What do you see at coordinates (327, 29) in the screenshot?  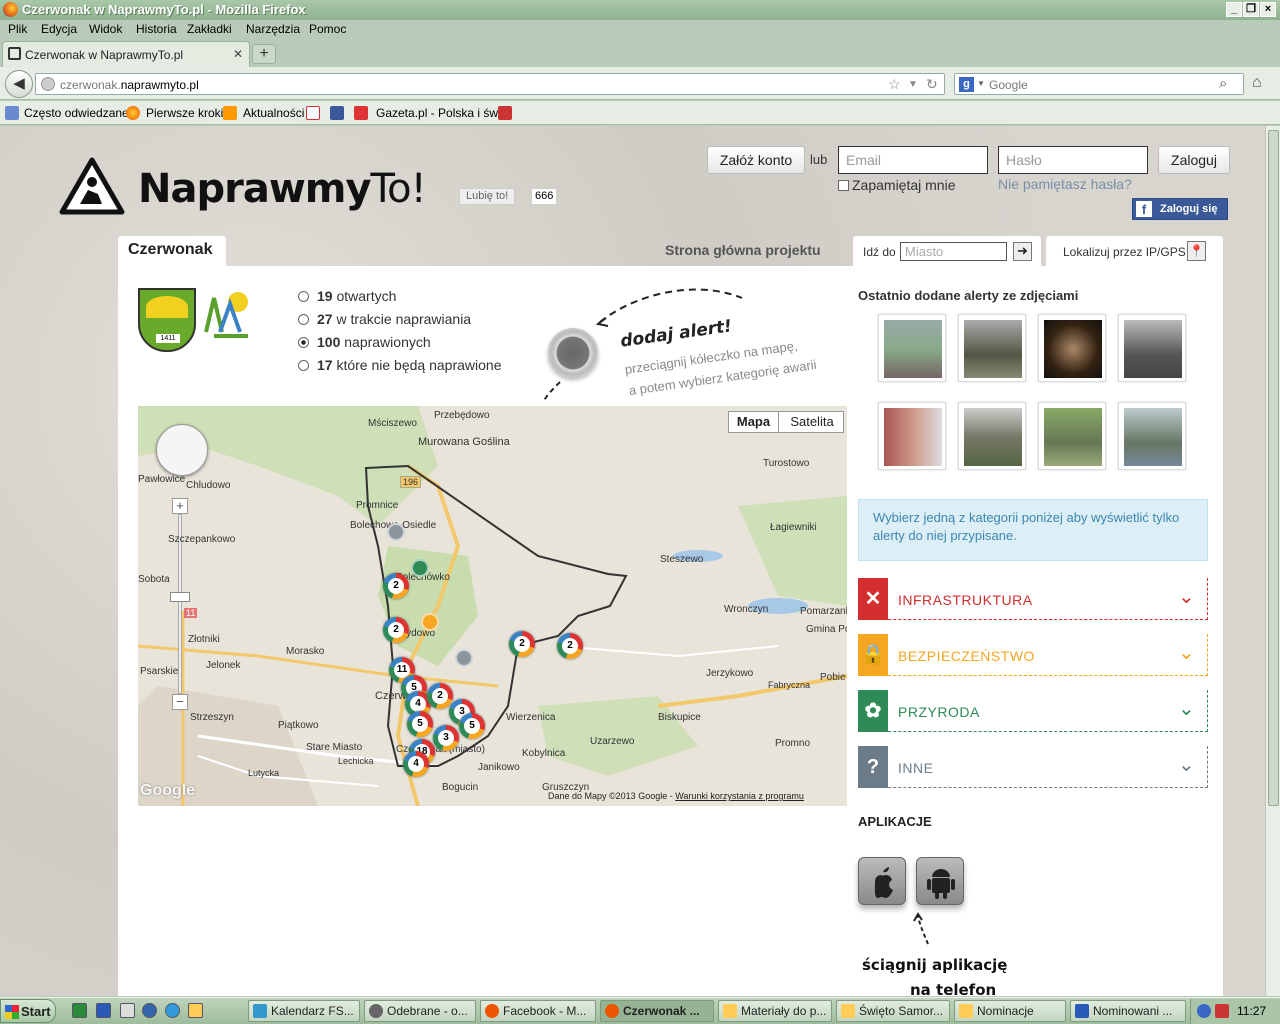 I see `menu-pomoc: Pomoc` at bounding box center [327, 29].